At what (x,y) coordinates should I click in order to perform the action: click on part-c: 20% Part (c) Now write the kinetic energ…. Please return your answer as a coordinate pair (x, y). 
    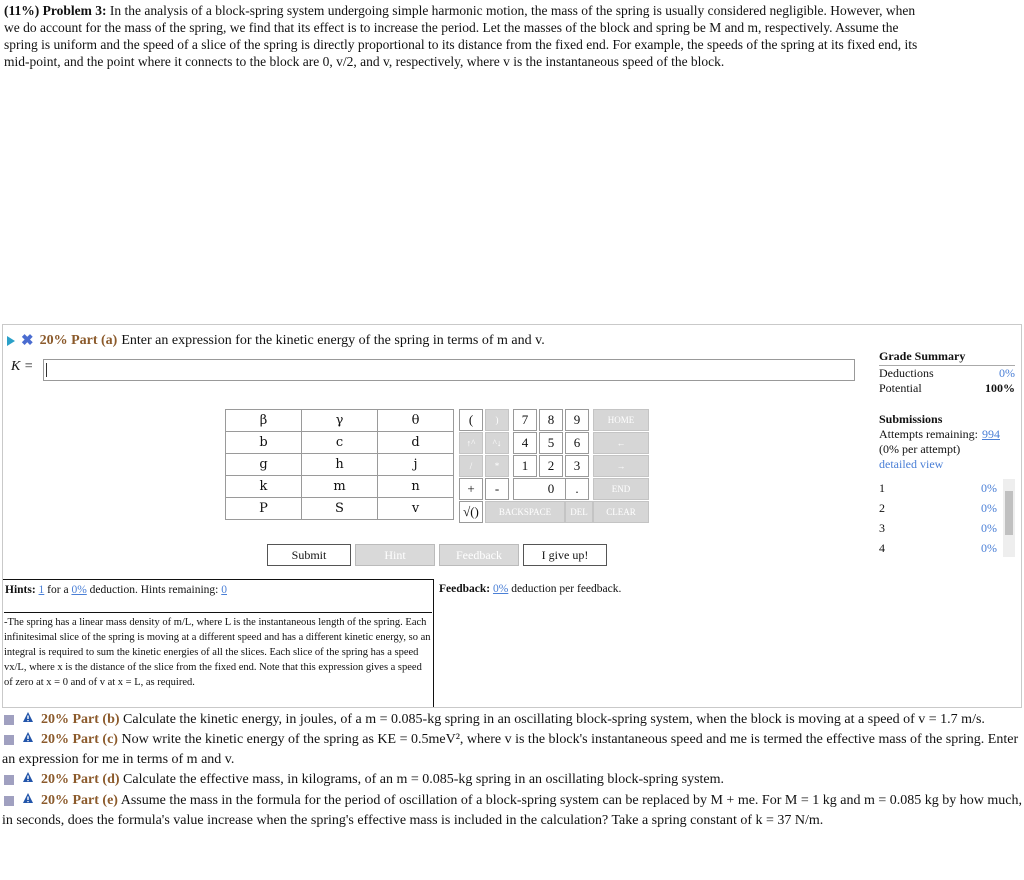
    Looking at the image, I should click on (512, 750).